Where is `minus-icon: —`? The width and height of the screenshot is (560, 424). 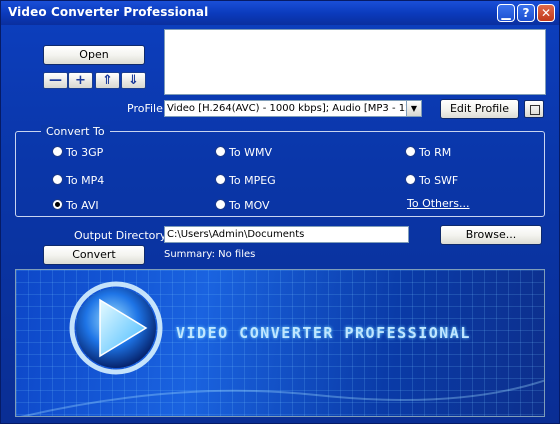
minus-icon: — is located at coordinates (55, 80).